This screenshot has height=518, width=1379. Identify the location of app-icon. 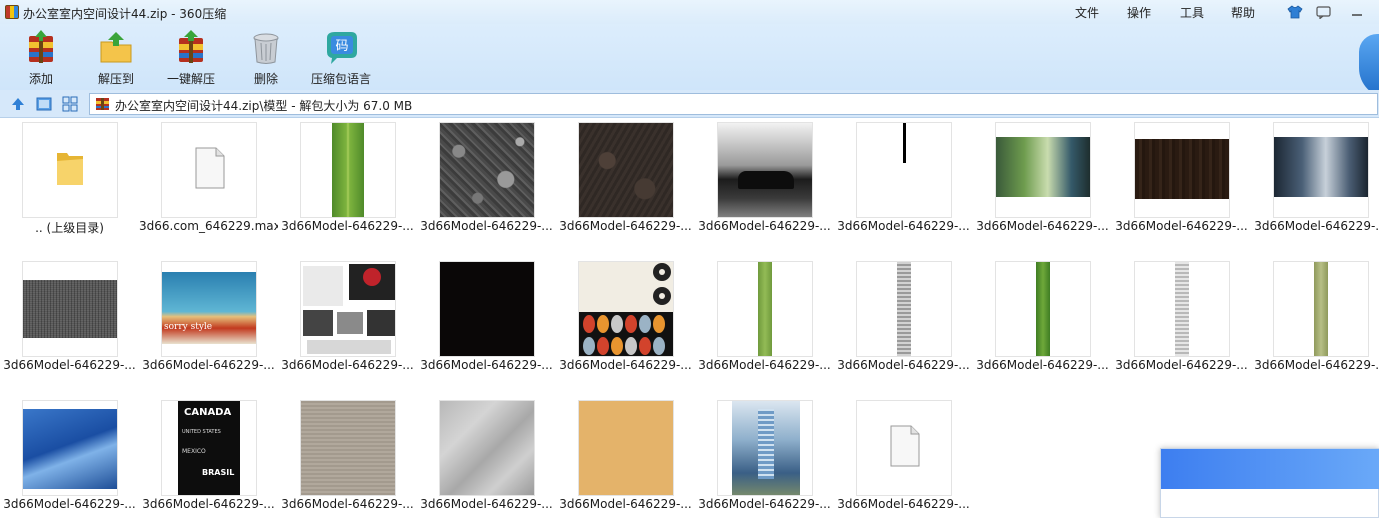
(12, 12).